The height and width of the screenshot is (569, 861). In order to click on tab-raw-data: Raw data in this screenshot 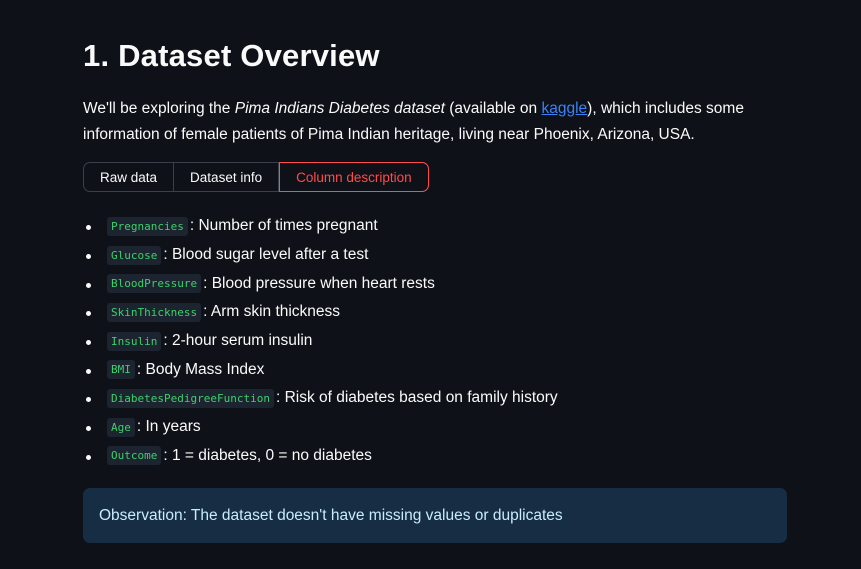, I will do `click(129, 177)`.